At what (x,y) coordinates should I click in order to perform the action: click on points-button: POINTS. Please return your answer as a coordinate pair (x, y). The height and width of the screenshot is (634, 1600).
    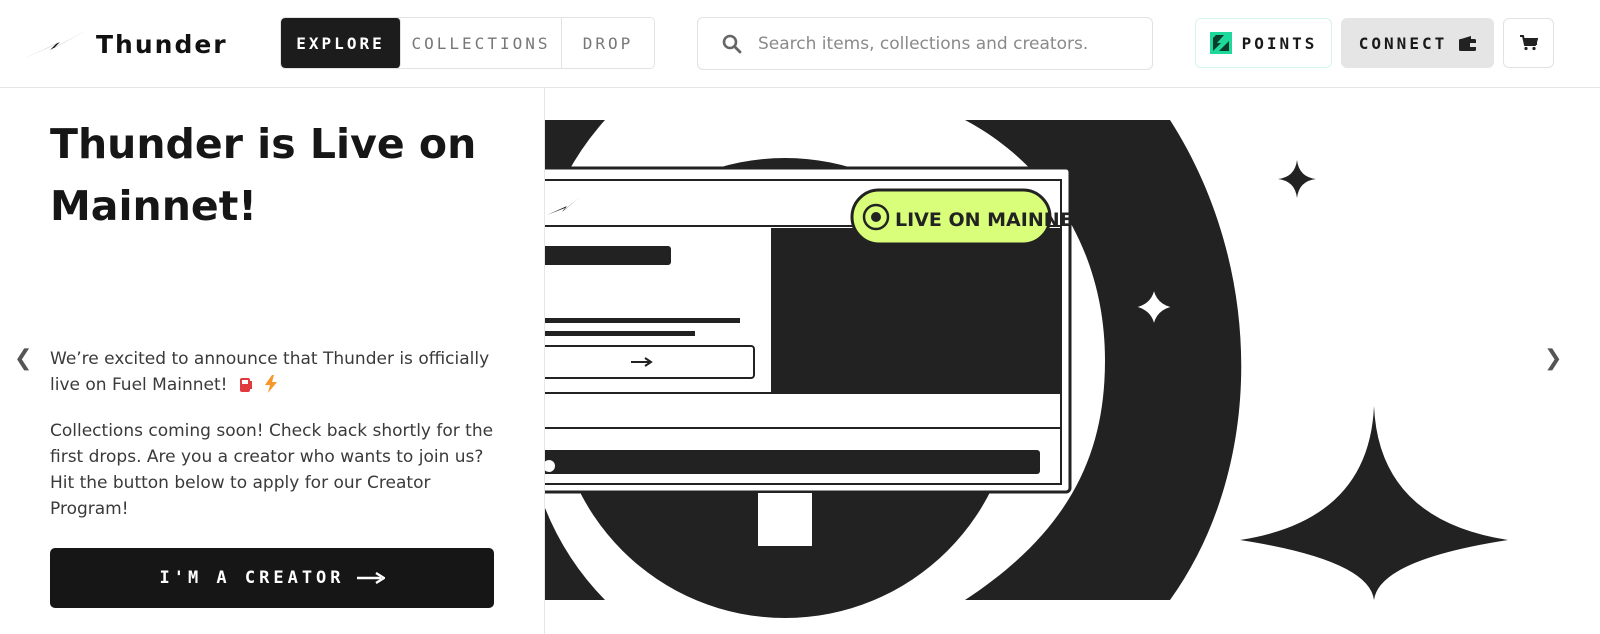
    Looking at the image, I should click on (1263, 43).